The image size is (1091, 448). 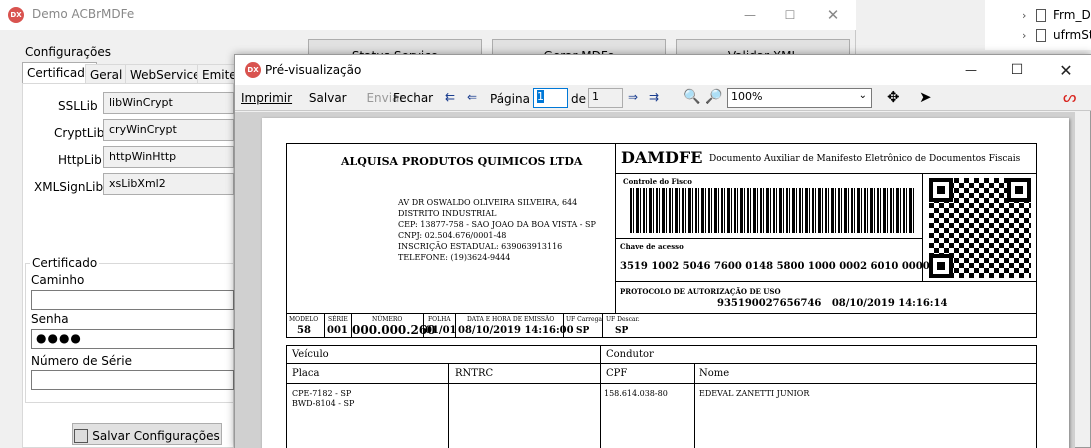 I want to click on zoom-in-icon: 🔍, so click(x=691, y=97).